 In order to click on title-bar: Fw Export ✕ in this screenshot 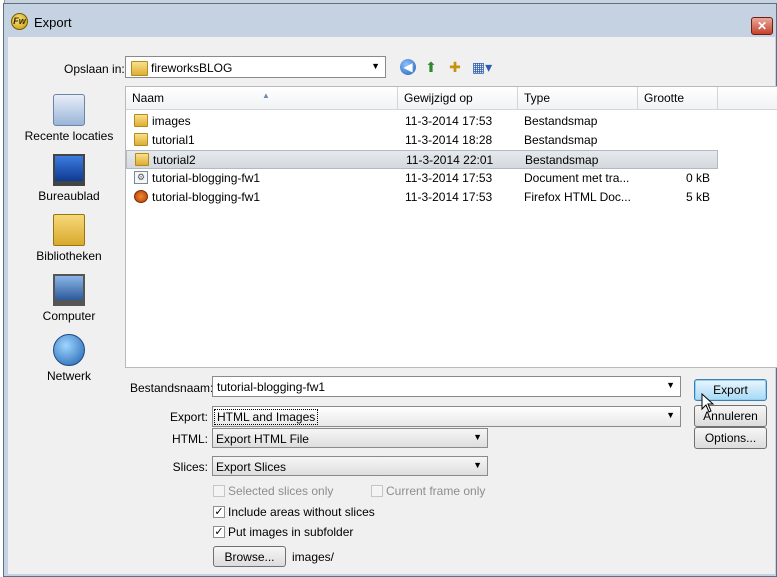, I will do `click(390, 20)`.